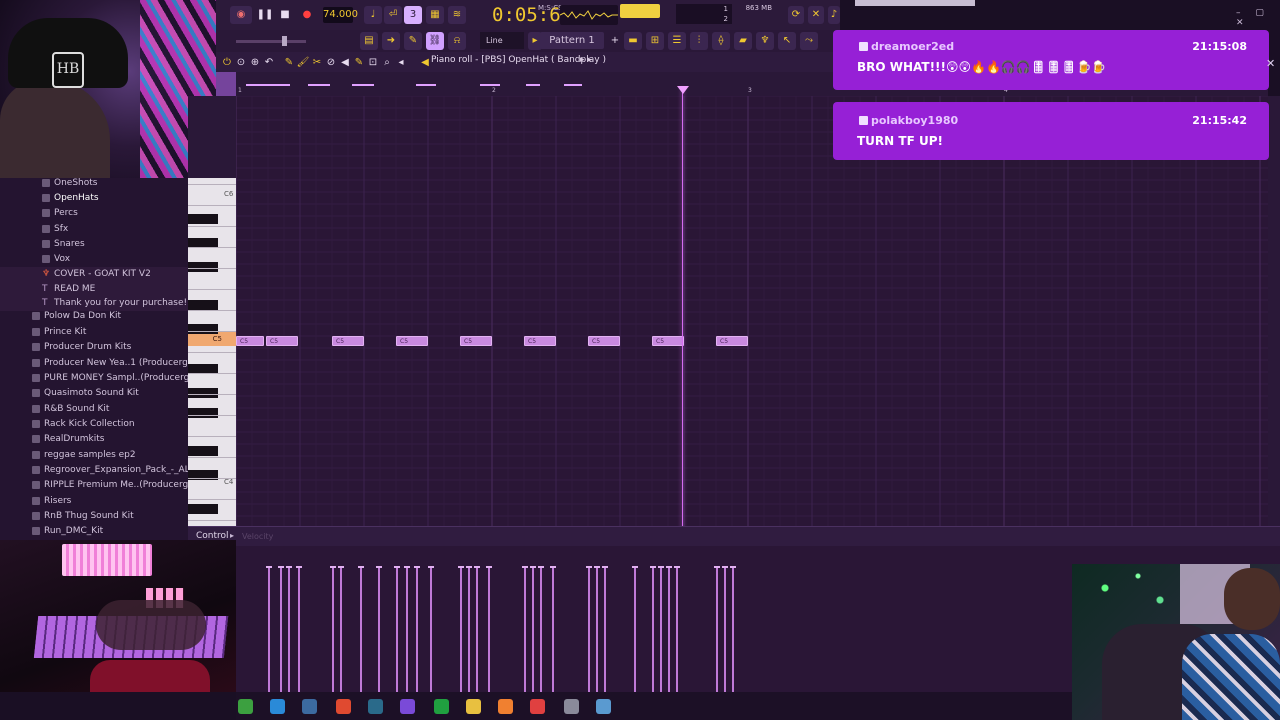  Describe the element at coordinates (94, 470) in the screenshot. I see `browser-item: Regroover_Expansion_Pack_-_ALPHA` at that location.